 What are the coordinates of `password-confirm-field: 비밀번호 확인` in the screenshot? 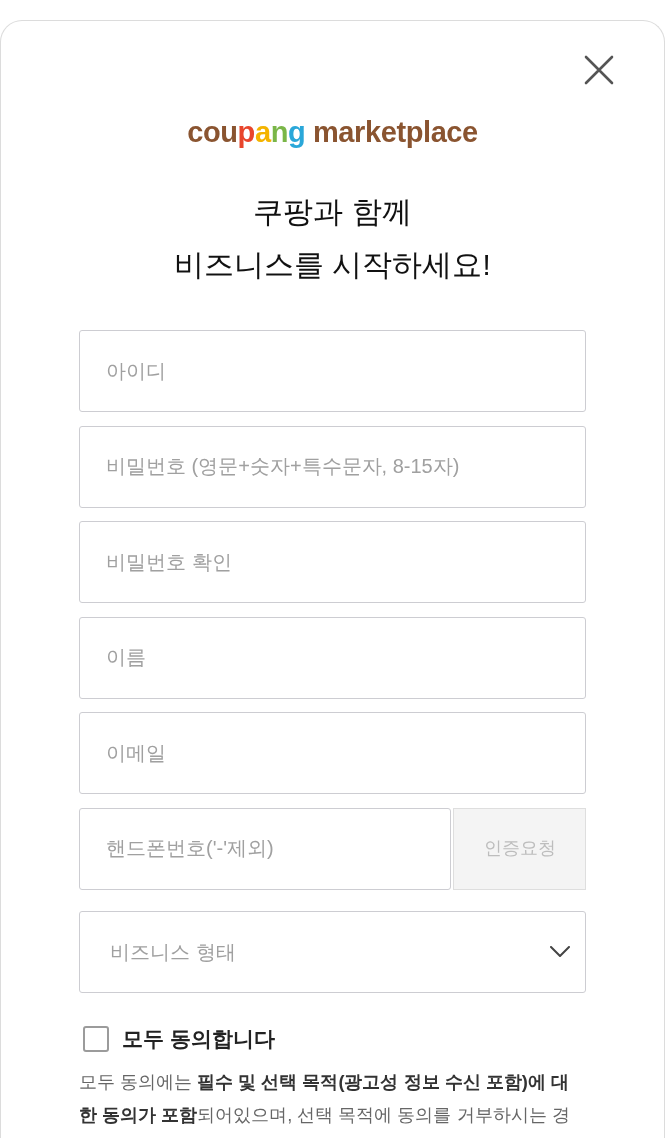 It's located at (332, 562).